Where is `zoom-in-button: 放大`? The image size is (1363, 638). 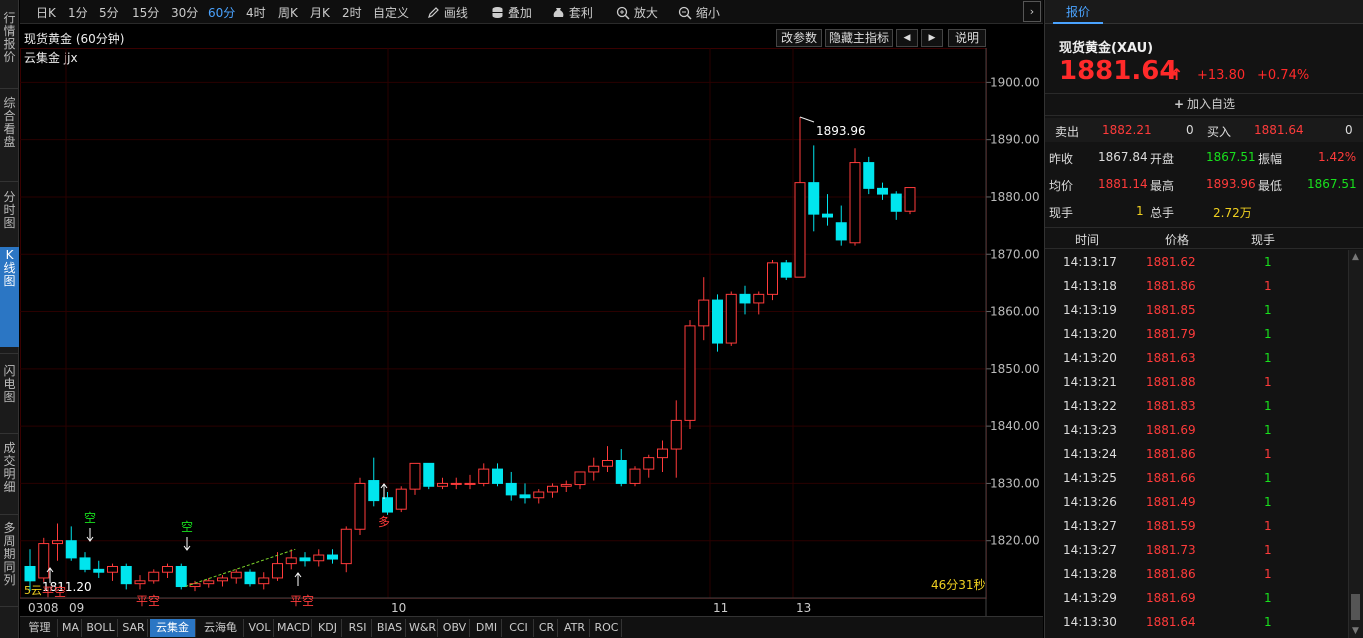 zoom-in-button: 放大 is located at coordinates (637, 12).